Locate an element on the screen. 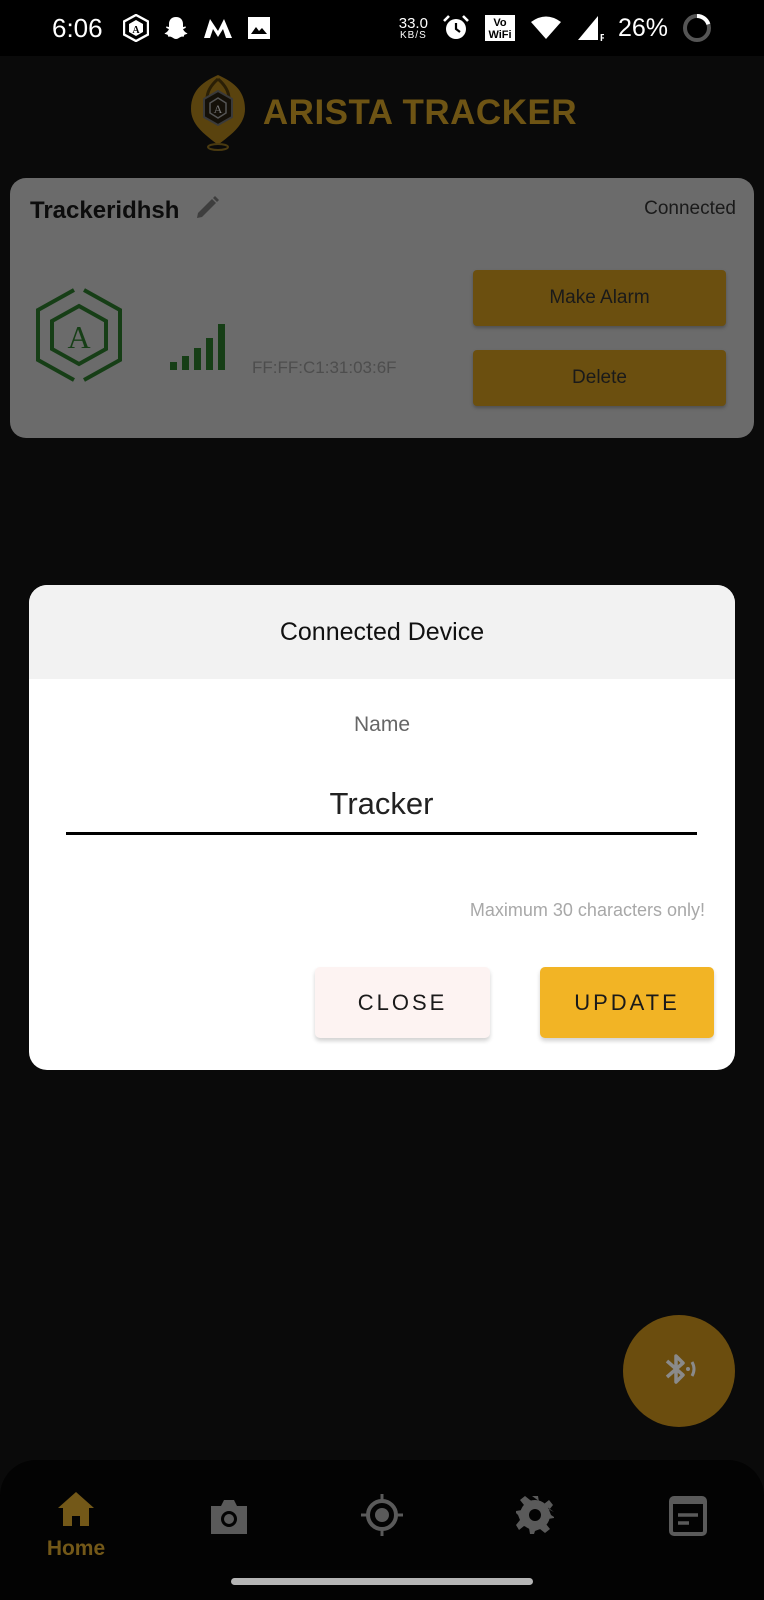 The width and height of the screenshot is (764, 1600). nav-camera is located at coordinates (229, 1519).